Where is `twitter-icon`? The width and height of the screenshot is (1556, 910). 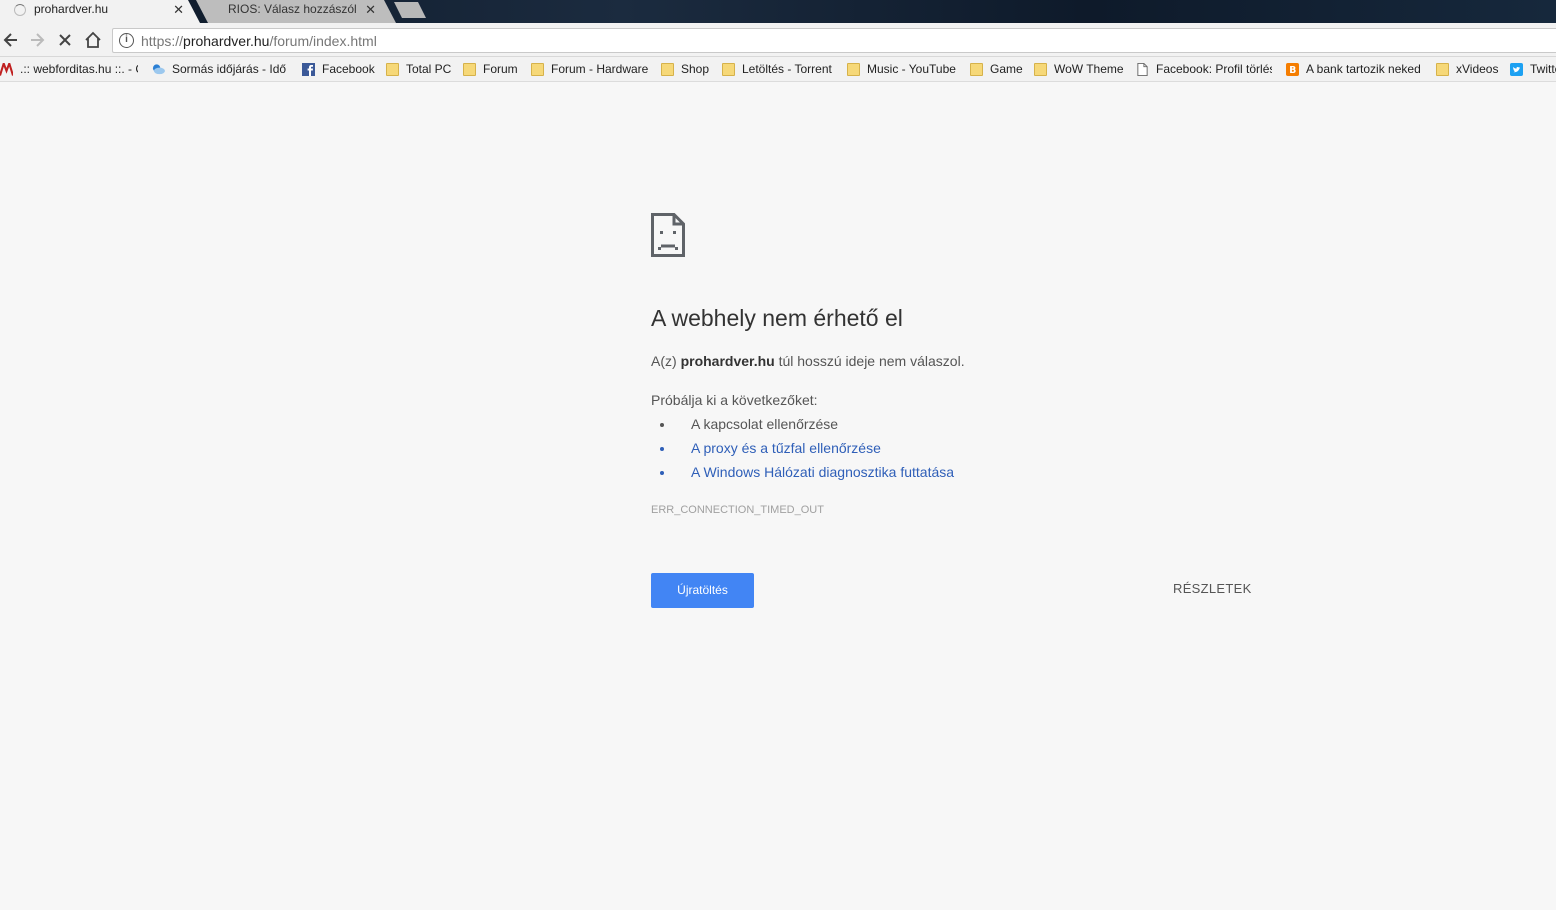
twitter-icon is located at coordinates (1516, 69).